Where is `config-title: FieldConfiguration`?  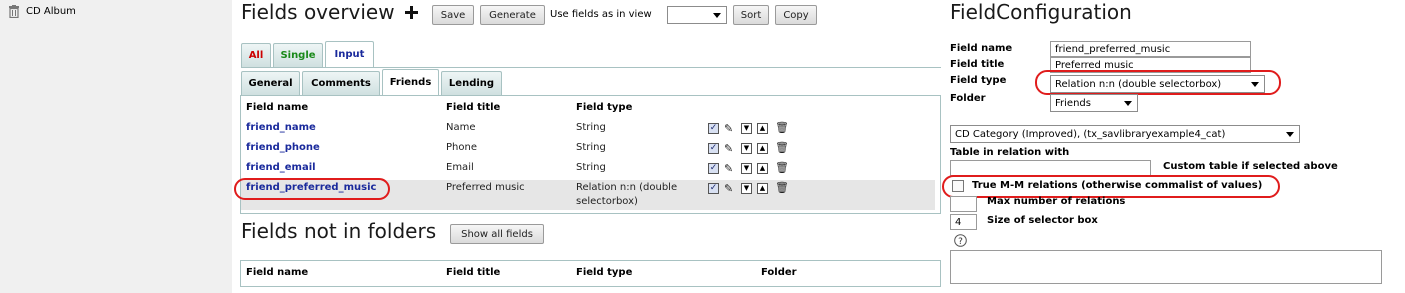 config-title: FieldConfiguration is located at coordinates (1041, 12).